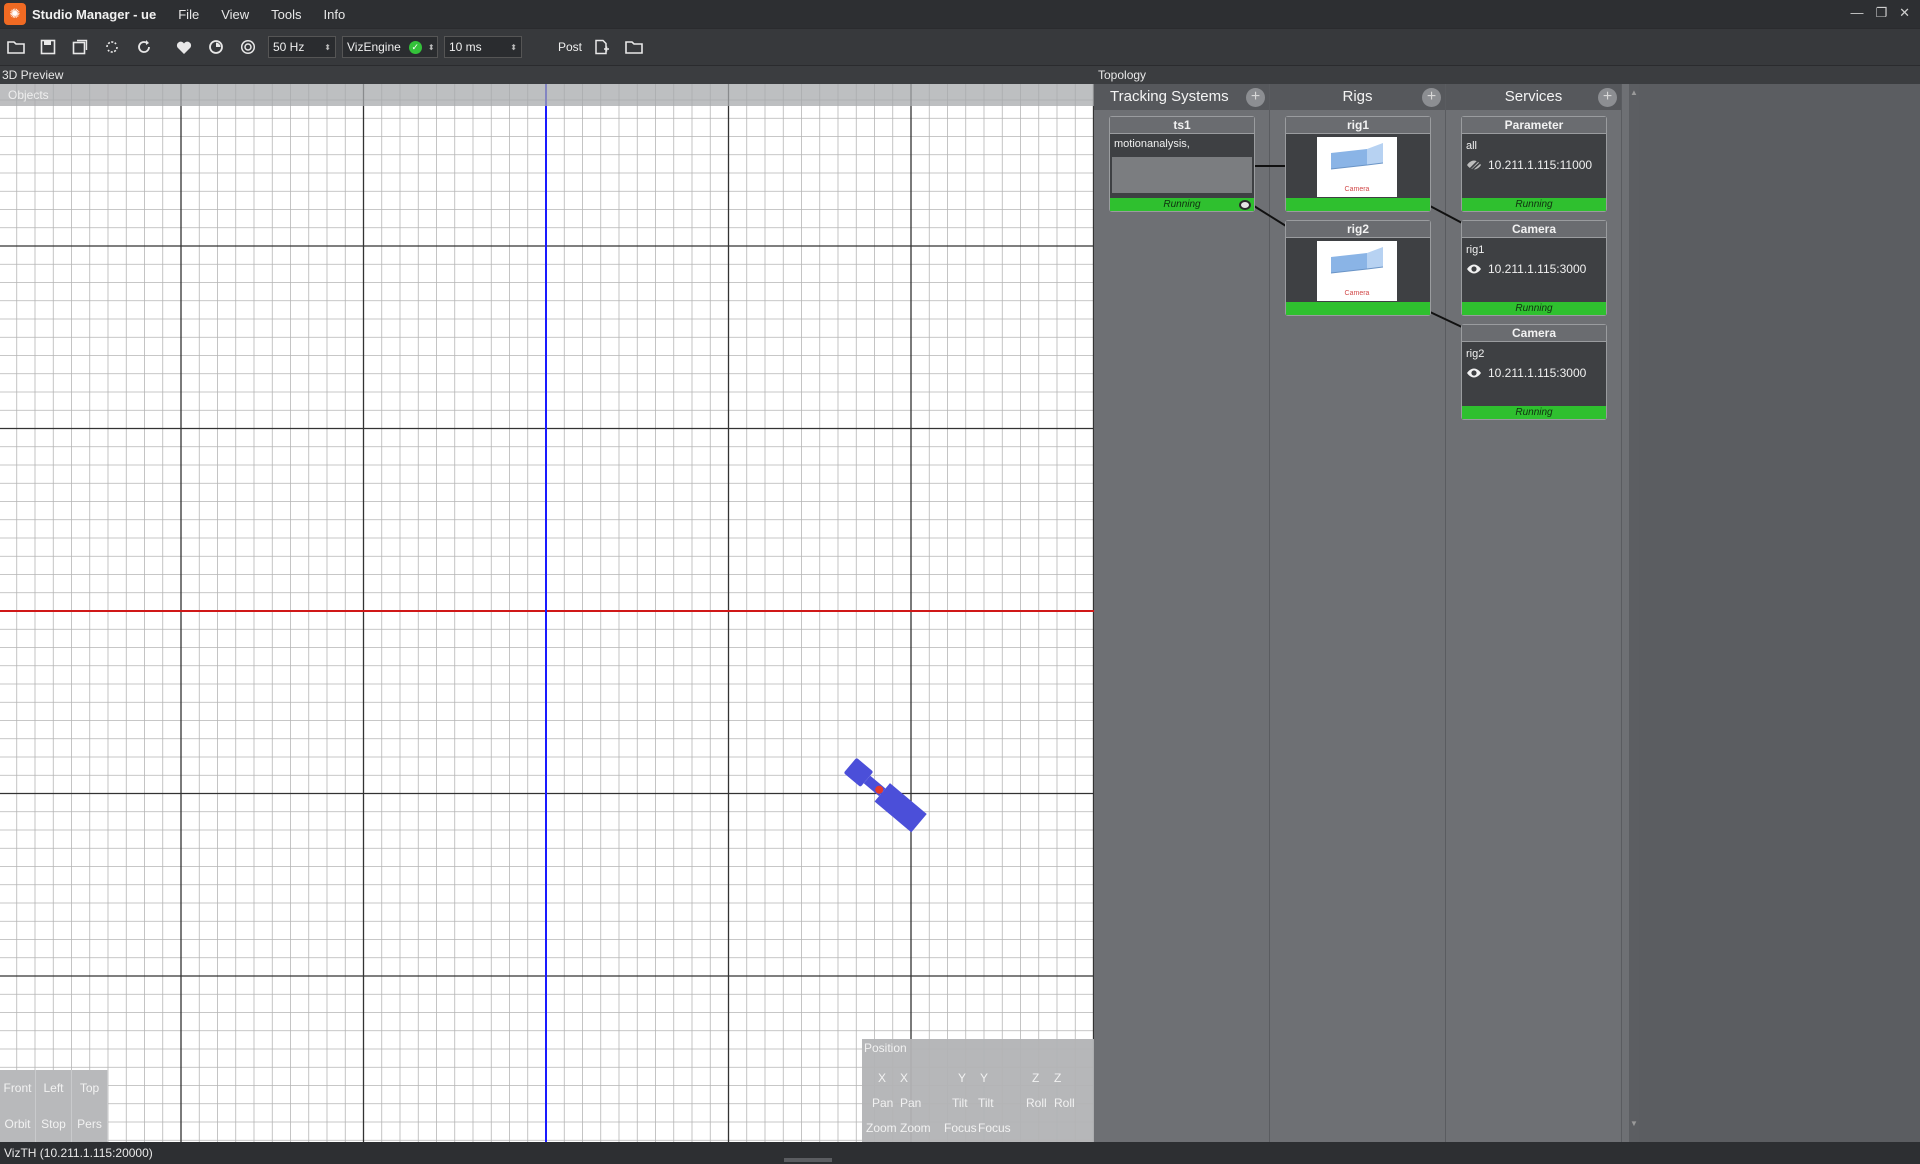 The image size is (1920, 1164). Describe the element at coordinates (960, 1103) in the screenshot. I see `tilt-1: Tilt` at that location.